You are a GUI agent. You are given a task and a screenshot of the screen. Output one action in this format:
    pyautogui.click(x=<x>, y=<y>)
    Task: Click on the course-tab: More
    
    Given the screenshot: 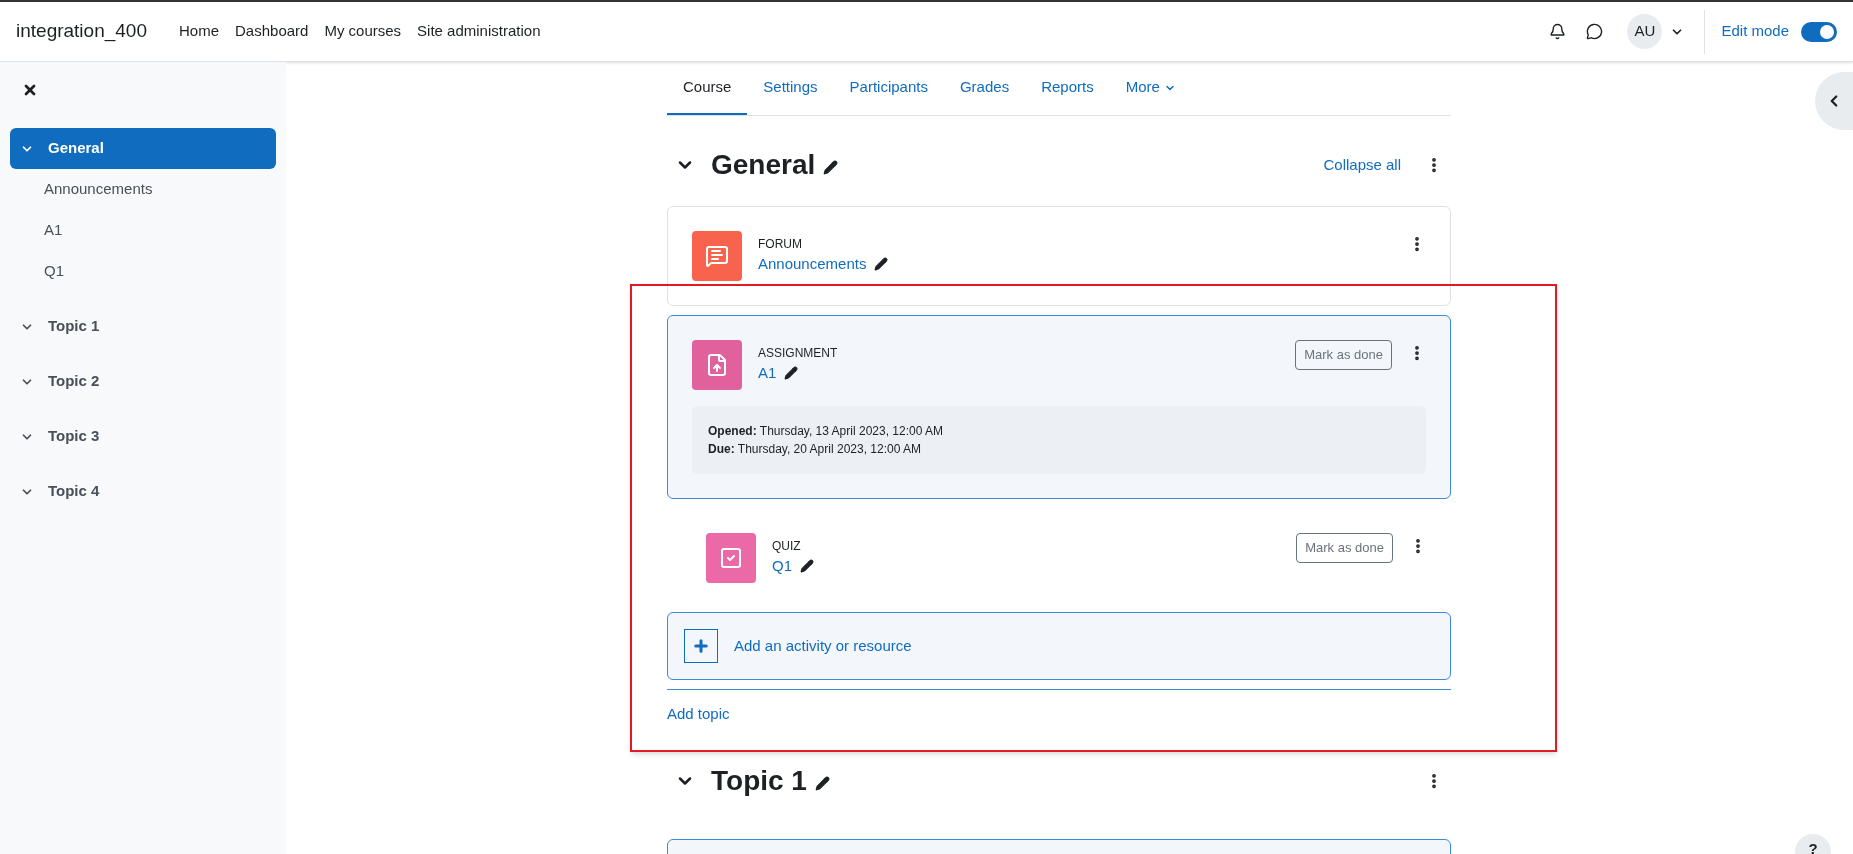 What is the action you would take?
    pyautogui.click(x=1150, y=88)
    